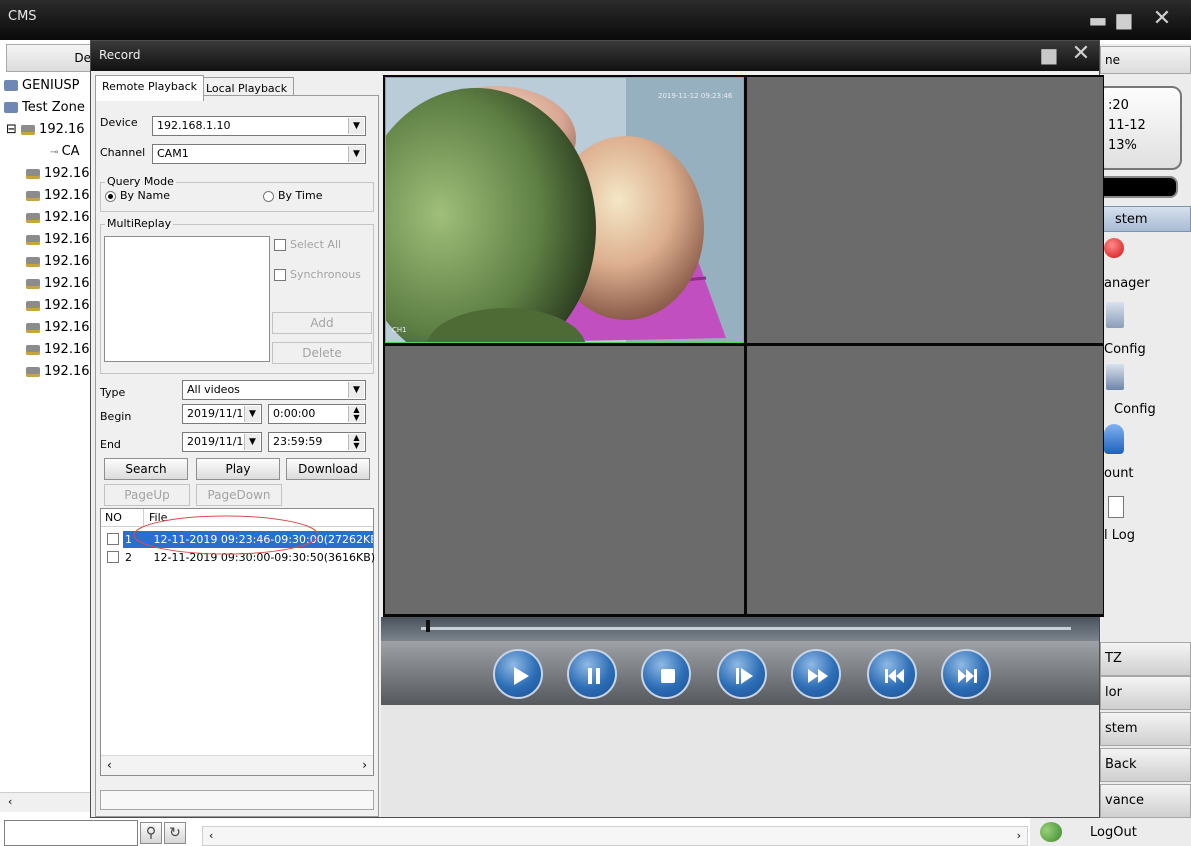 The height and width of the screenshot is (846, 1191). Describe the element at coordinates (1127, 283) in the screenshot. I see `menu-item-manager: anager` at that location.